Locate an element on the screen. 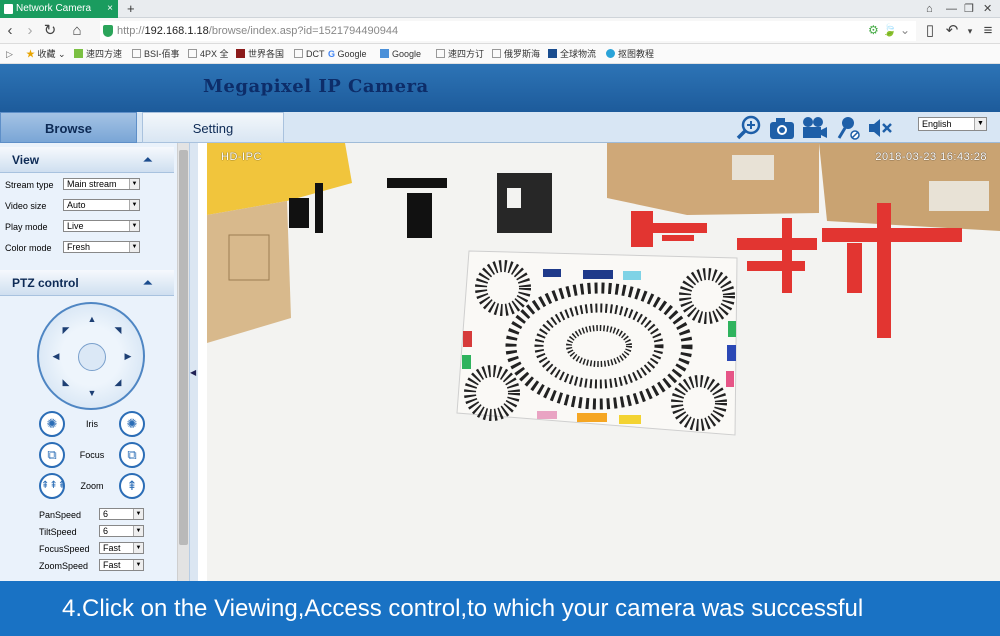  page-favicon-icon is located at coordinates (8, 9).